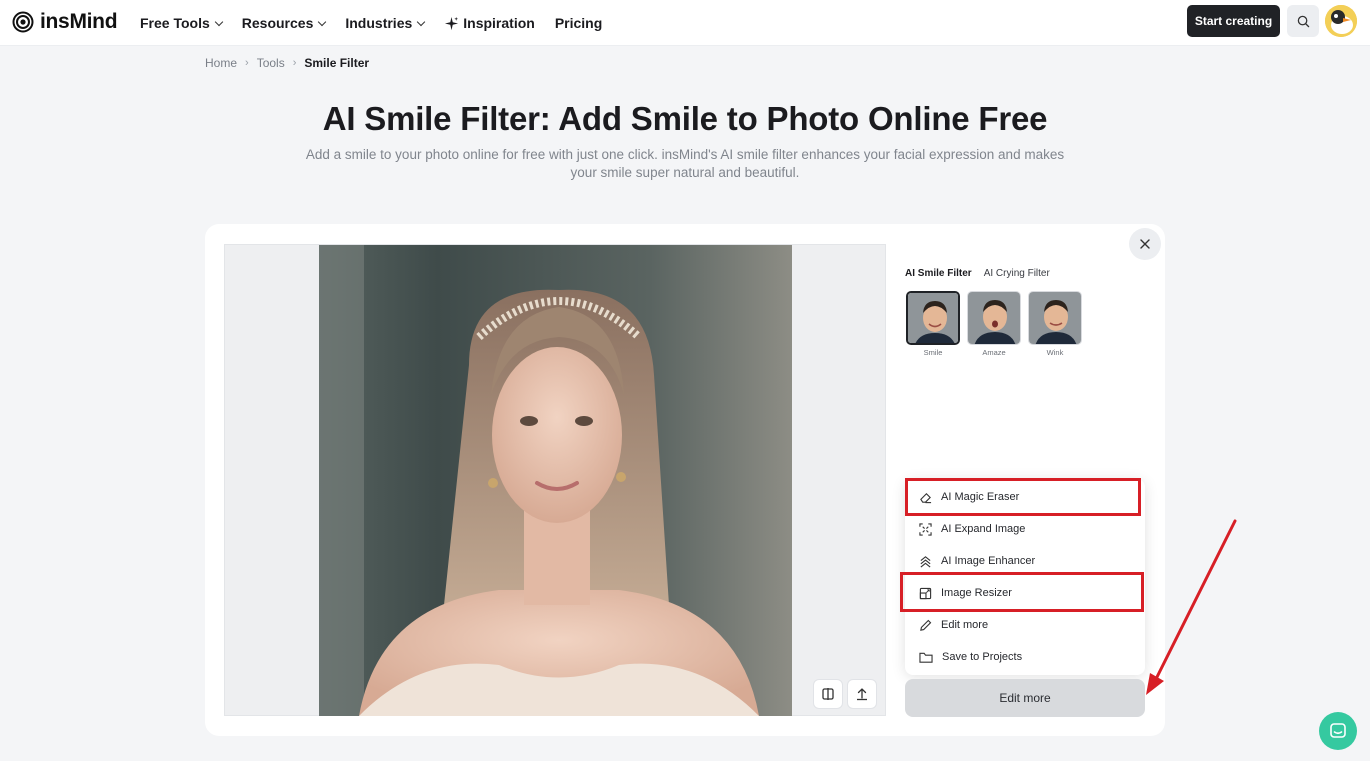  What do you see at coordinates (994, 352) in the screenshot?
I see `preset-label: Amaze` at bounding box center [994, 352].